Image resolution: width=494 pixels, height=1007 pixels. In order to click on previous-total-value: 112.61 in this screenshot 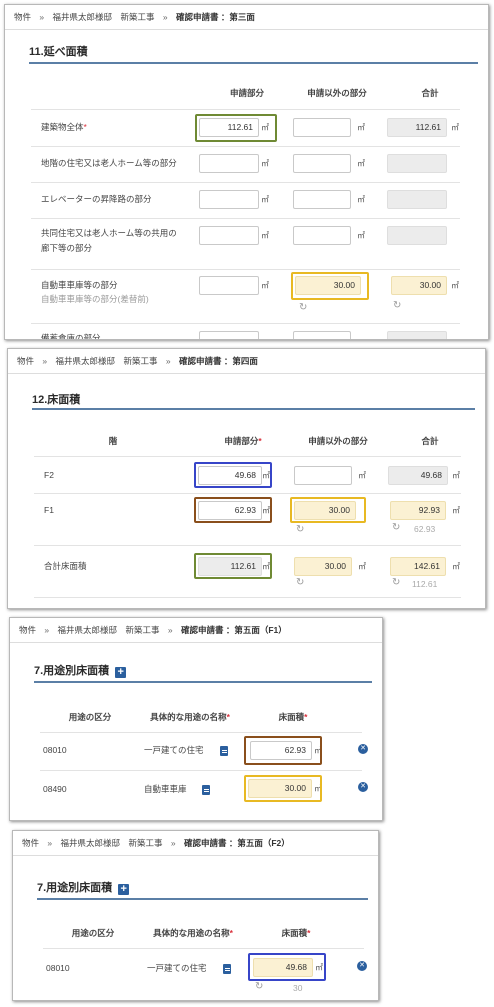, I will do `click(425, 584)`.